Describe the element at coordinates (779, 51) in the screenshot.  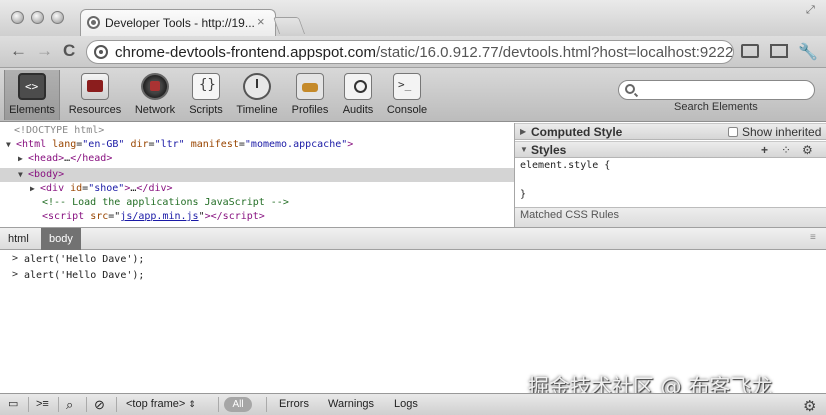
I see `window-mode-icon` at that location.